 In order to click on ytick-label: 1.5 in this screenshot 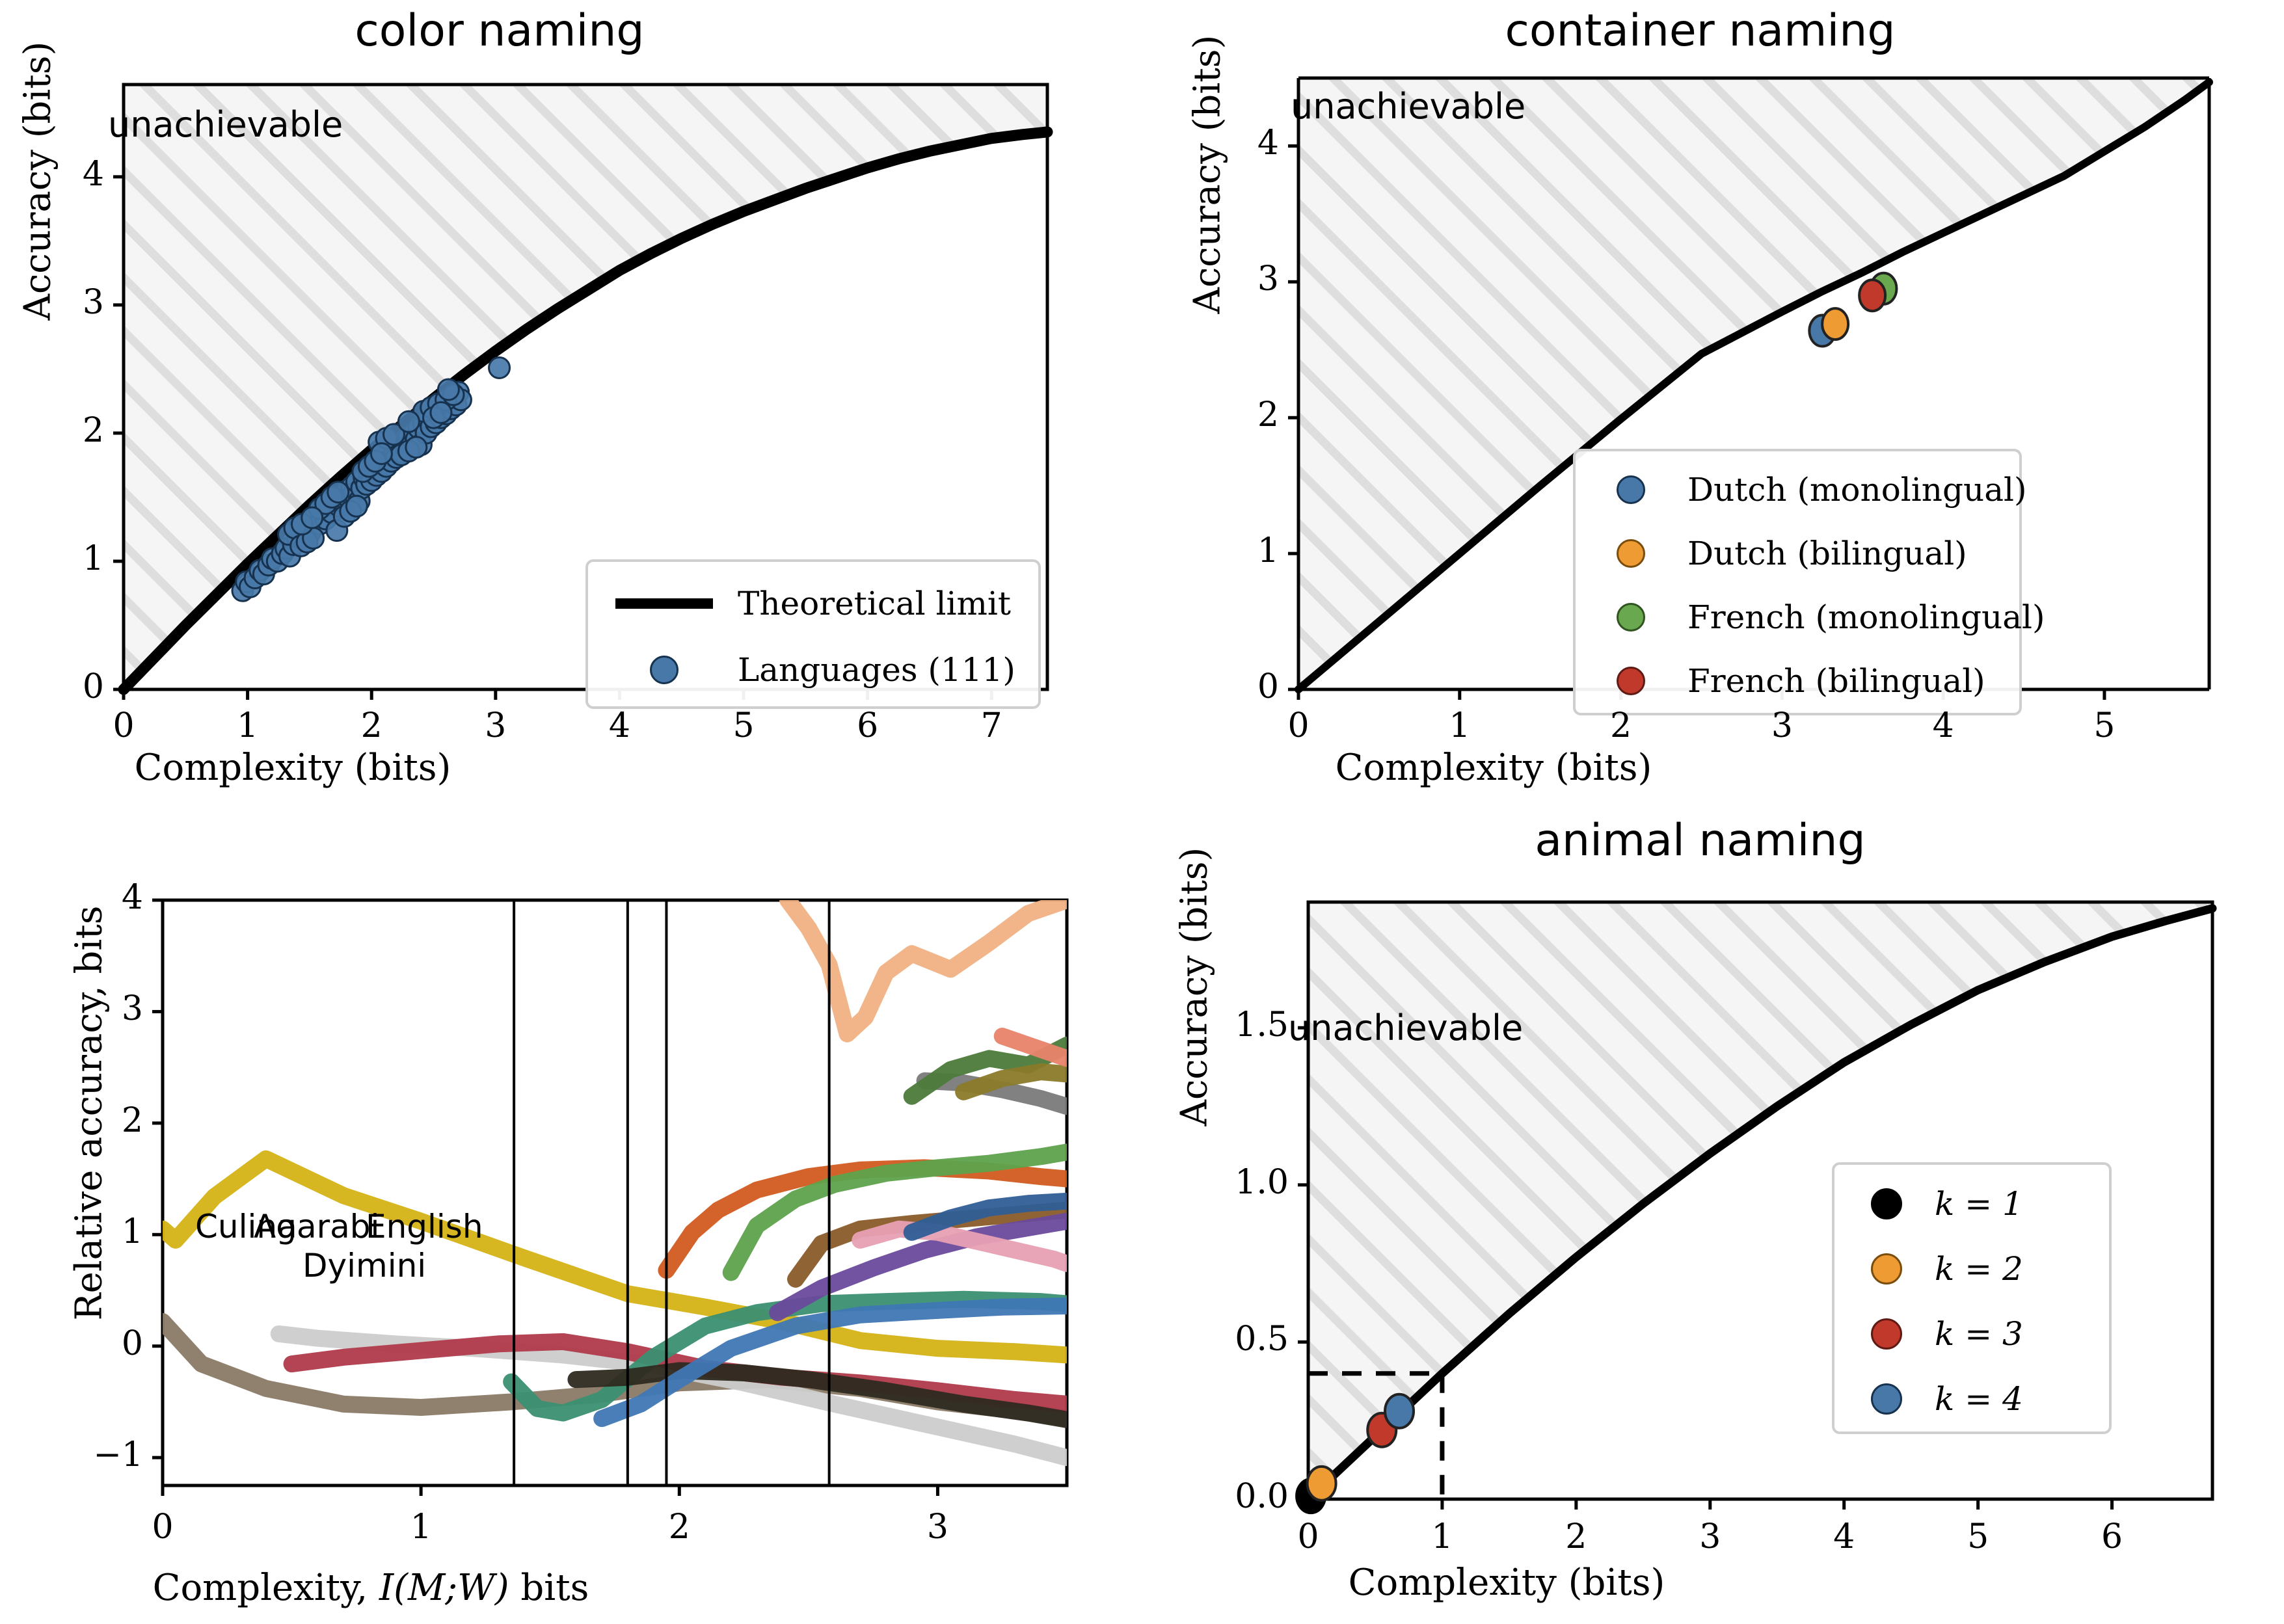, I will do `click(1262, 1025)`.